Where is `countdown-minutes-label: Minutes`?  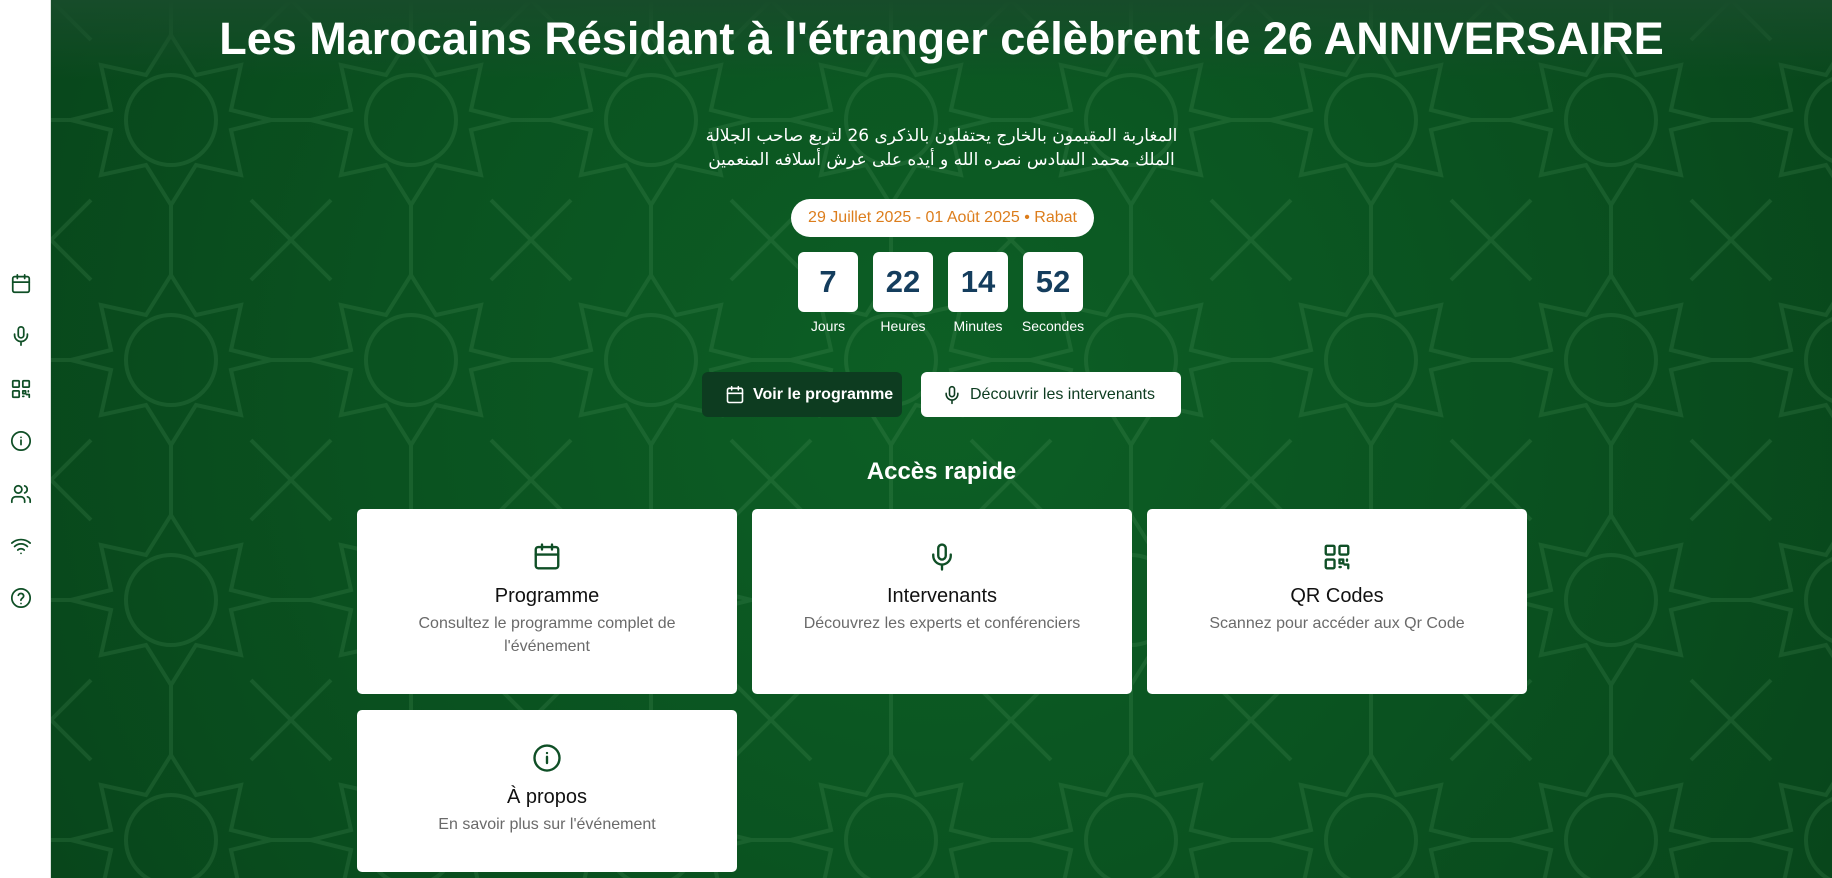
countdown-minutes-label: Minutes is located at coordinates (978, 326).